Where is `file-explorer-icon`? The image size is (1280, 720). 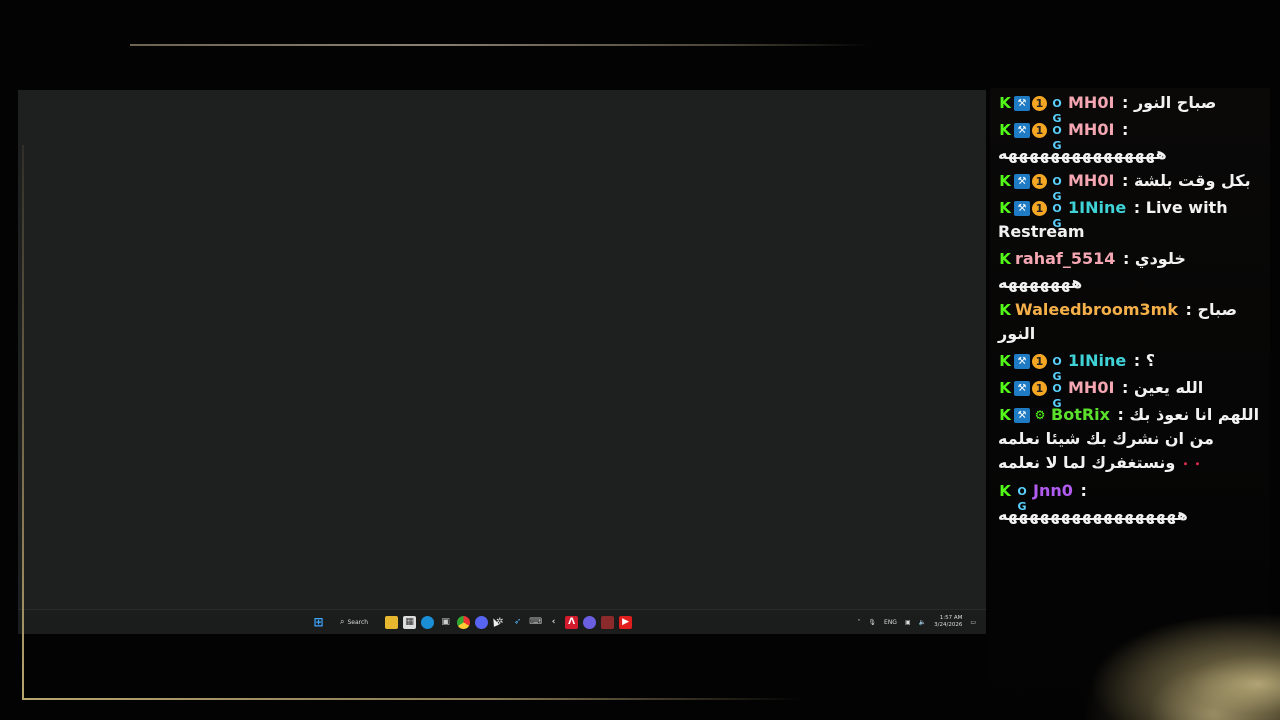 file-explorer-icon is located at coordinates (392, 622).